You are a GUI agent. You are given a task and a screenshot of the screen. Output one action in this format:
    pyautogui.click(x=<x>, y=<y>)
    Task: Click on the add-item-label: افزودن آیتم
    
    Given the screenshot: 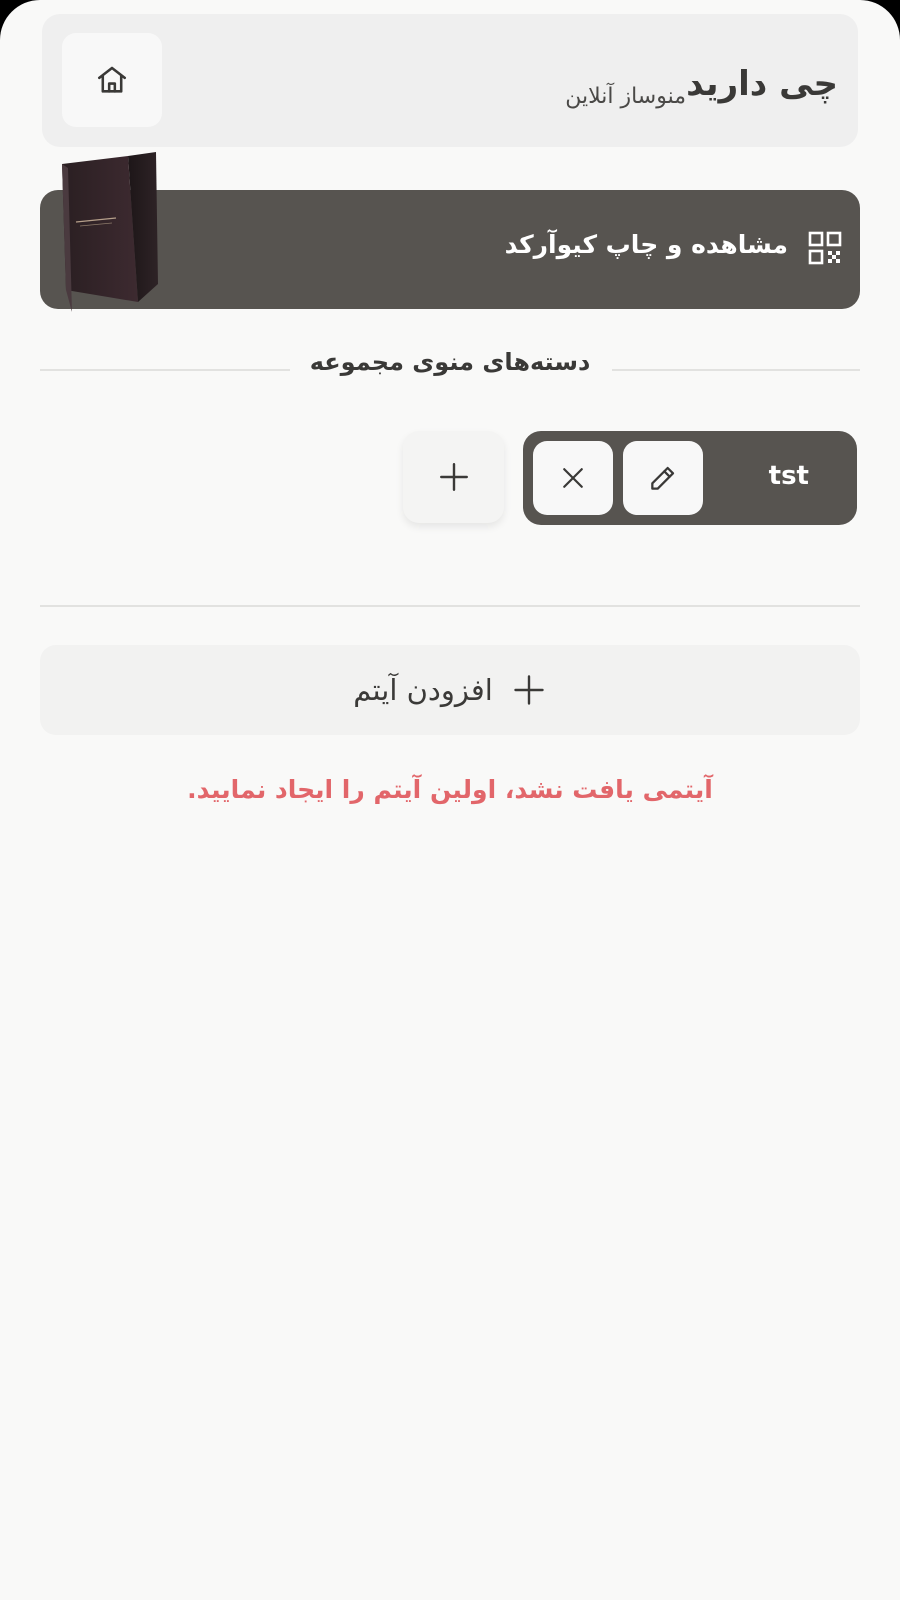 What is the action you would take?
    pyautogui.click(x=423, y=690)
    